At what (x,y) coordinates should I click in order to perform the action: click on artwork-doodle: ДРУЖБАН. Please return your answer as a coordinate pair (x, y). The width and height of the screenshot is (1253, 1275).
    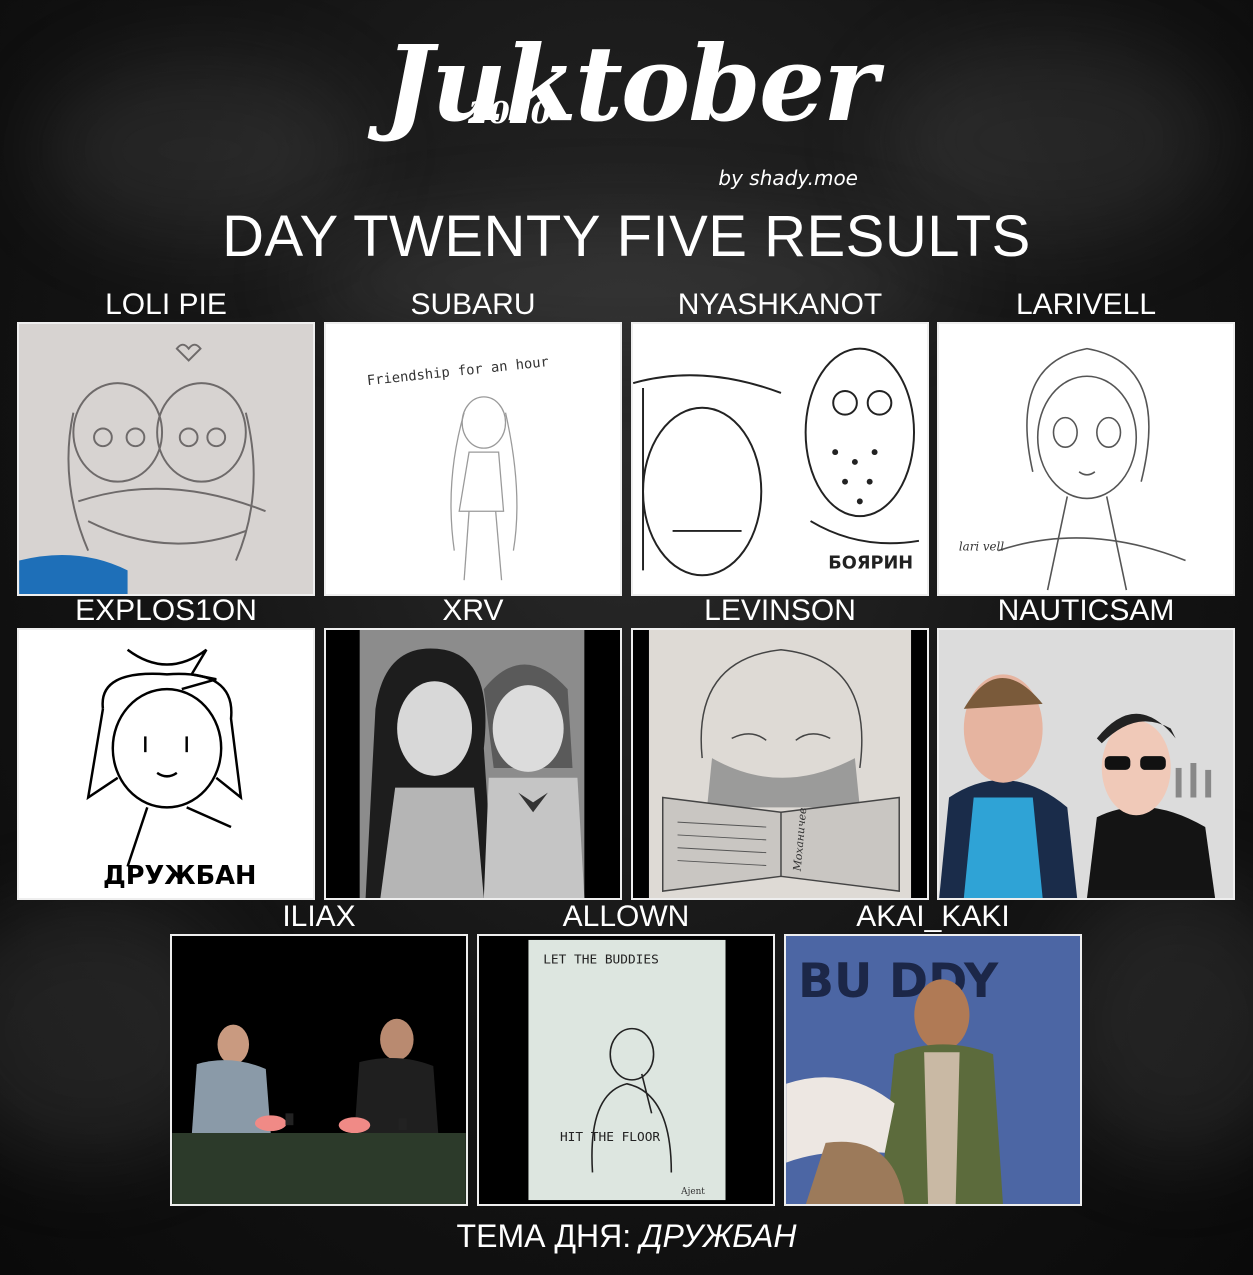
    Looking at the image, I should click on (166, 764).